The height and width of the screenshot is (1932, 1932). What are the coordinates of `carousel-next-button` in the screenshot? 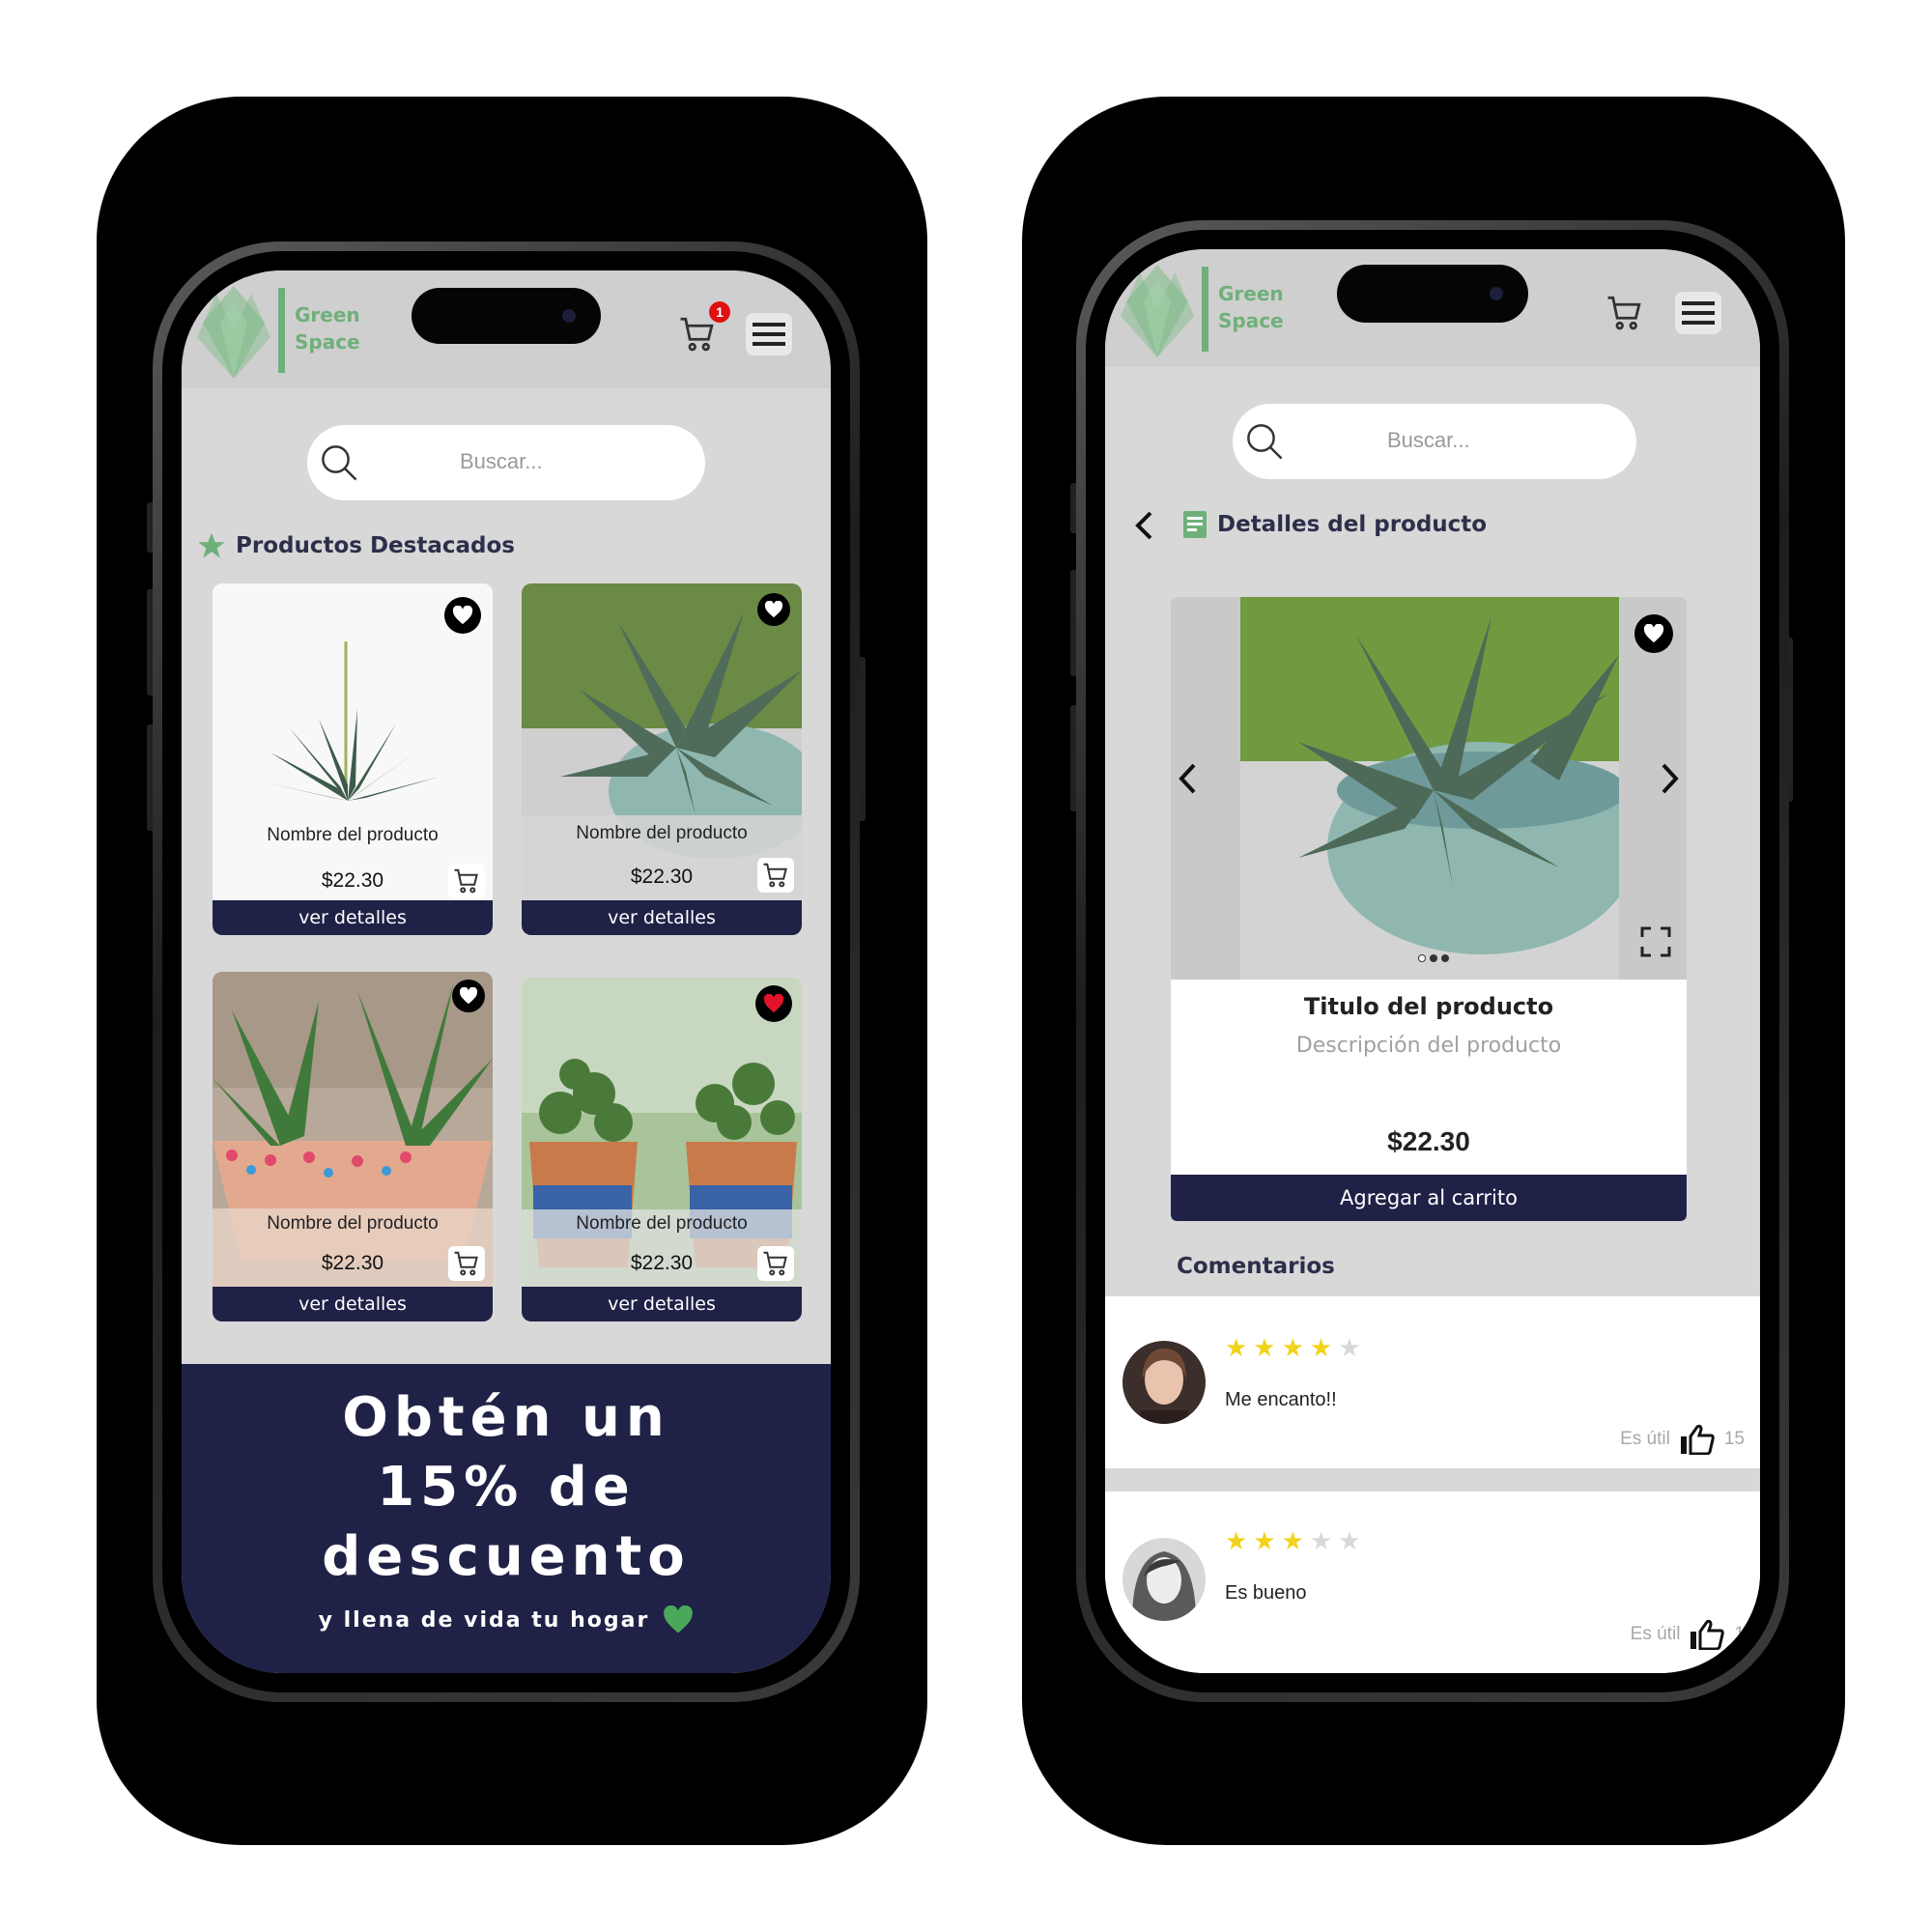 It's located at (1670, 783).